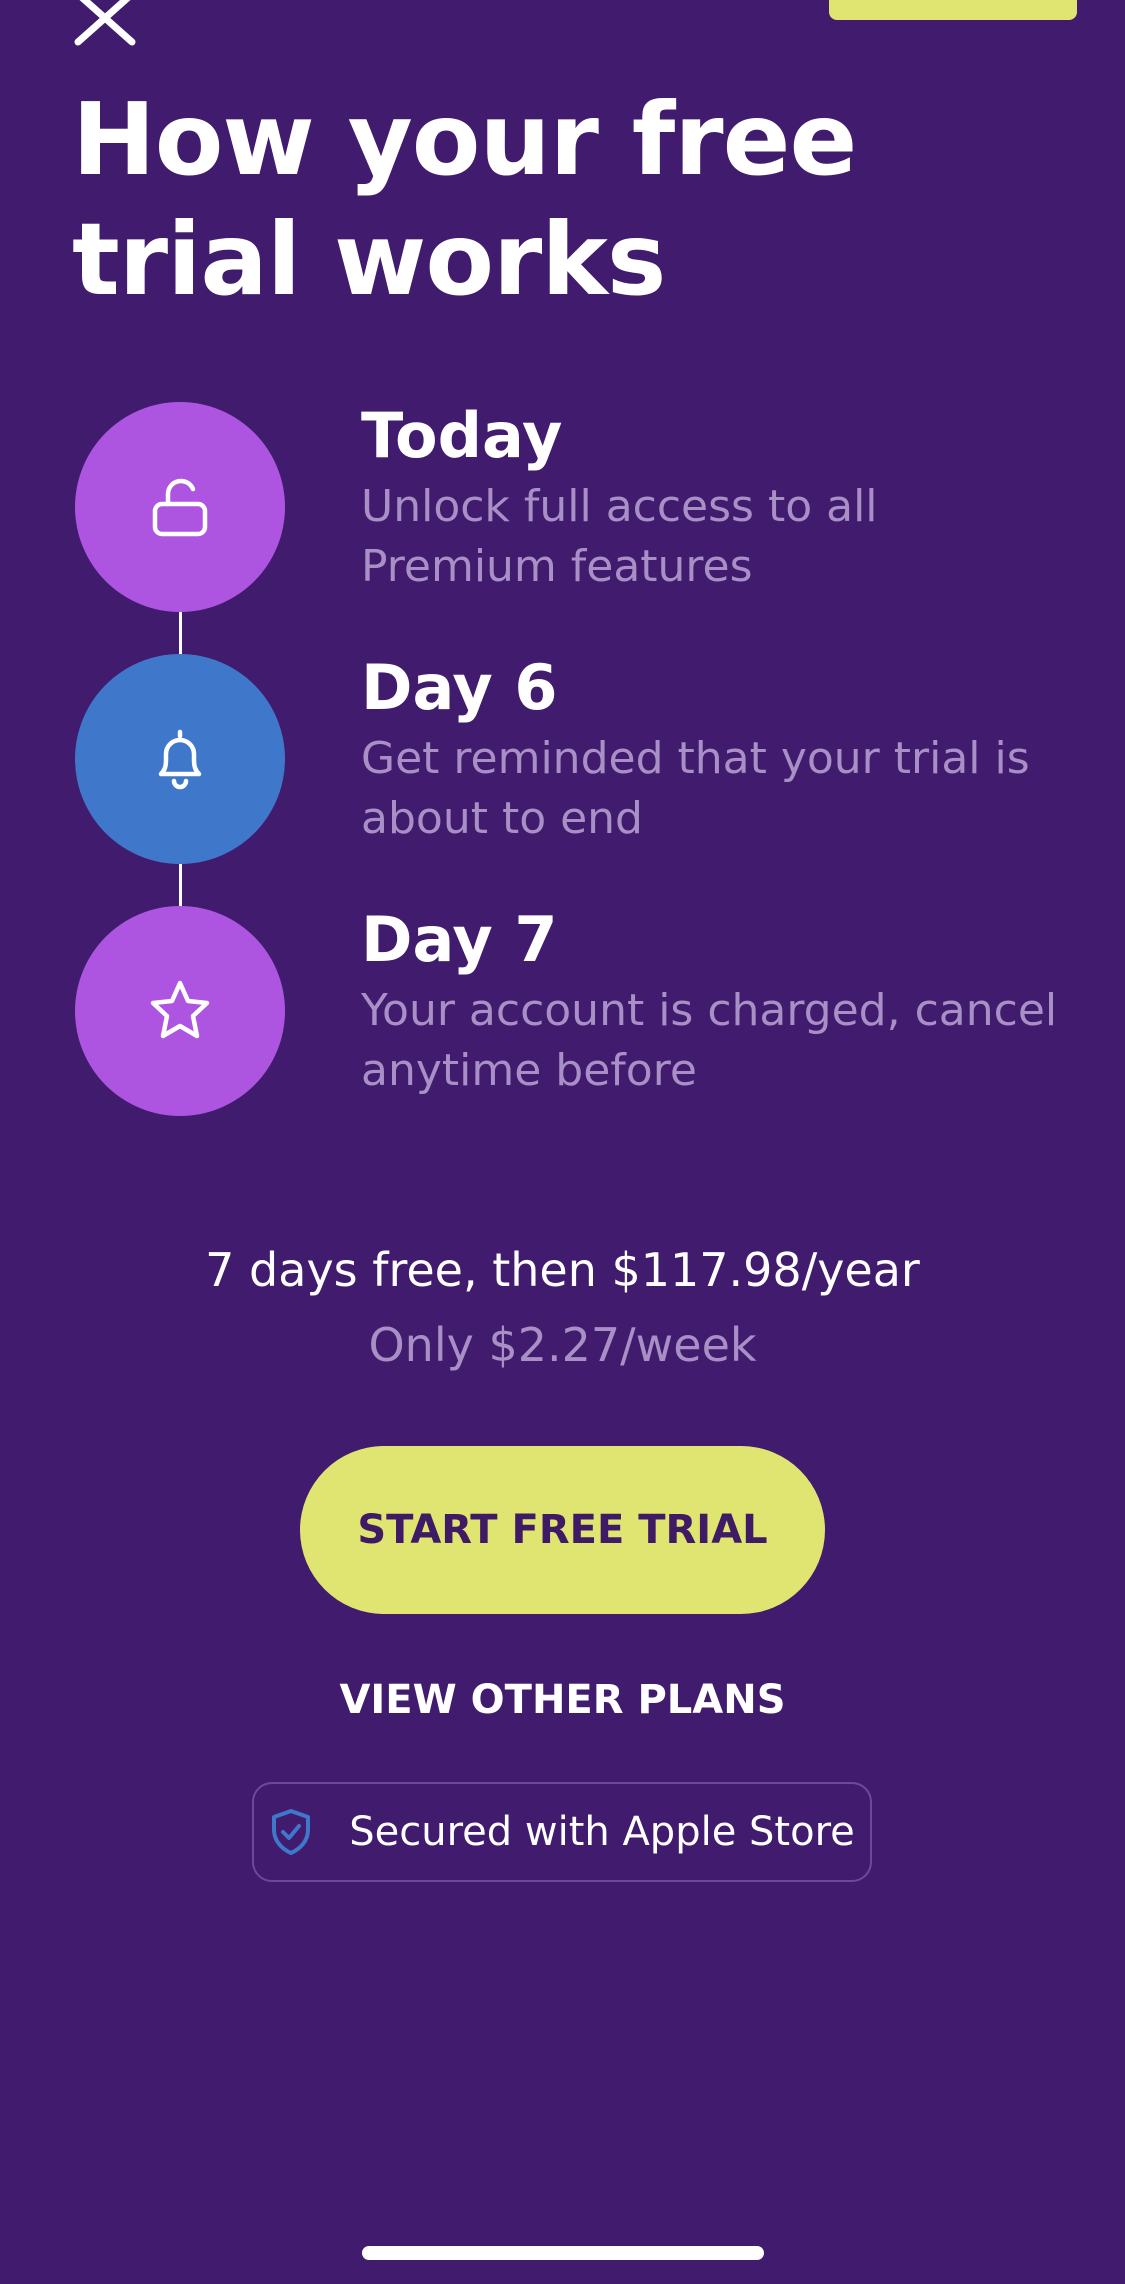 This screenshot has height=2284, width=1125. I want to click on close-button, so click(106, 25).